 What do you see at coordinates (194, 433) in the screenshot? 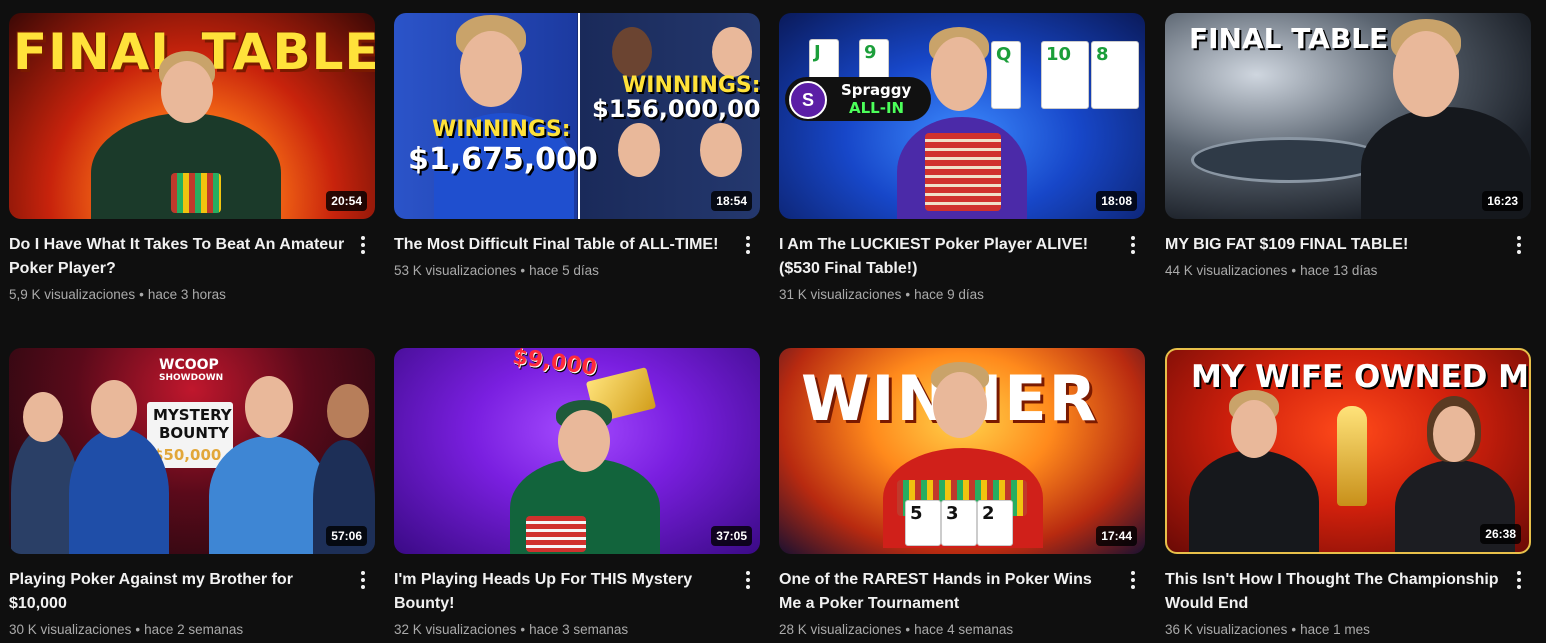
I see `thumbnail-text: BOUNTY` at bounding box center [194, 433].